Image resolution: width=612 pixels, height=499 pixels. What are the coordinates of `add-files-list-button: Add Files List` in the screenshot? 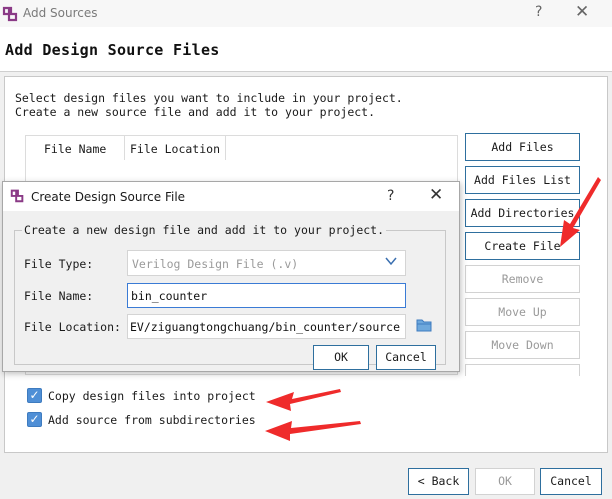 It's located at (522, 180).